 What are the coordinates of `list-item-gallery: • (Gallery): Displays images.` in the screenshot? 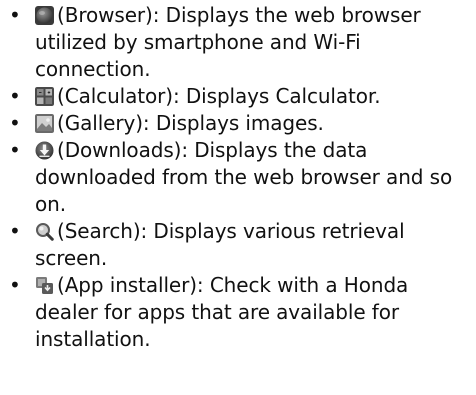 It's located at (238, 123).